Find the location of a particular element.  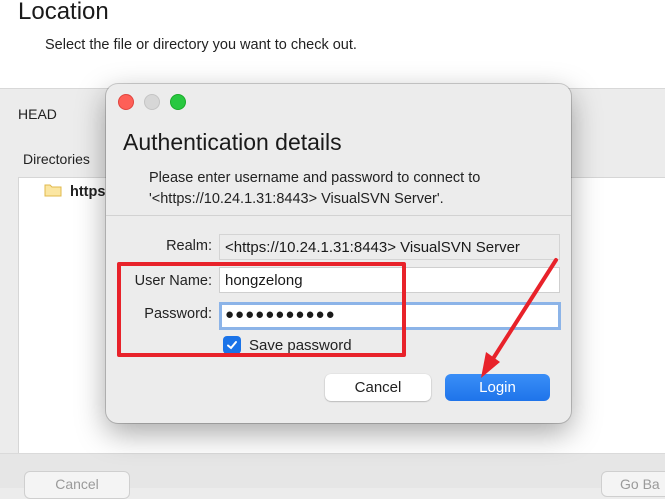

directory-item: https: is located at coordinates (90, 192).